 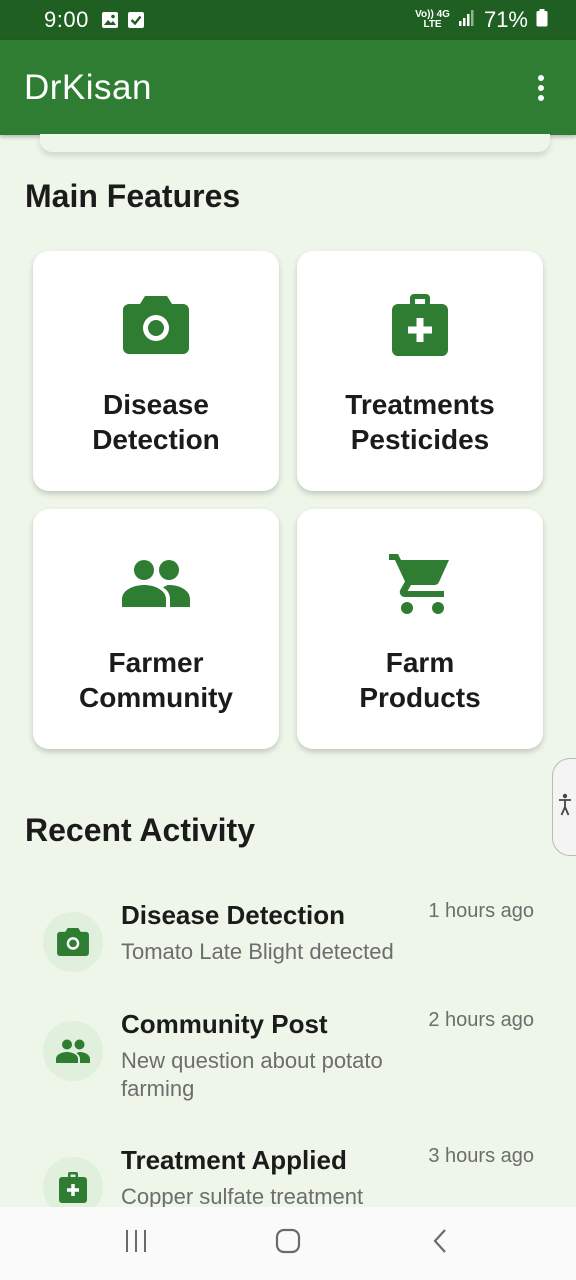 What do you see at coordinates (133, 196) in the screenshot?
I see `main-features-title: Main Features` at bounding box center [133, 196].